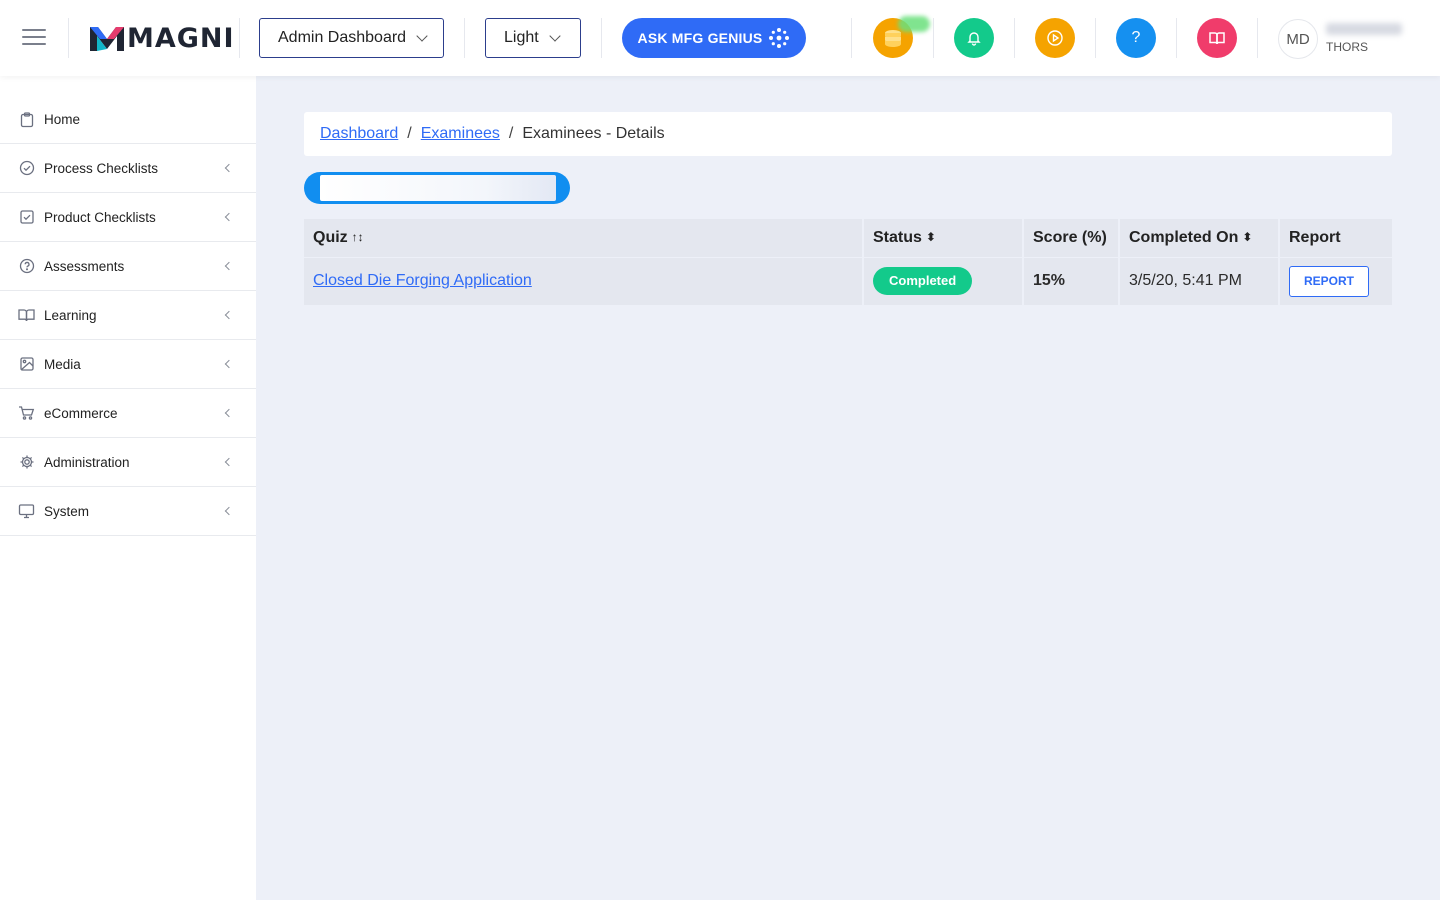 This screenshot has width=1440, height=900. I want to click on sidebar-item-learning: Learning, so click(128, 315).